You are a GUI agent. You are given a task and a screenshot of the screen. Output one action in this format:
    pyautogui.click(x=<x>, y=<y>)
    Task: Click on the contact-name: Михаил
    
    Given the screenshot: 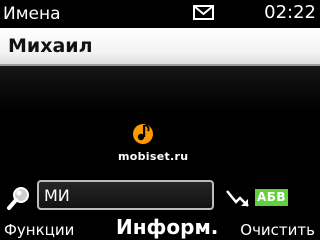 What is the action you would take?
    pyautogui.click(x=50, y=46)
    